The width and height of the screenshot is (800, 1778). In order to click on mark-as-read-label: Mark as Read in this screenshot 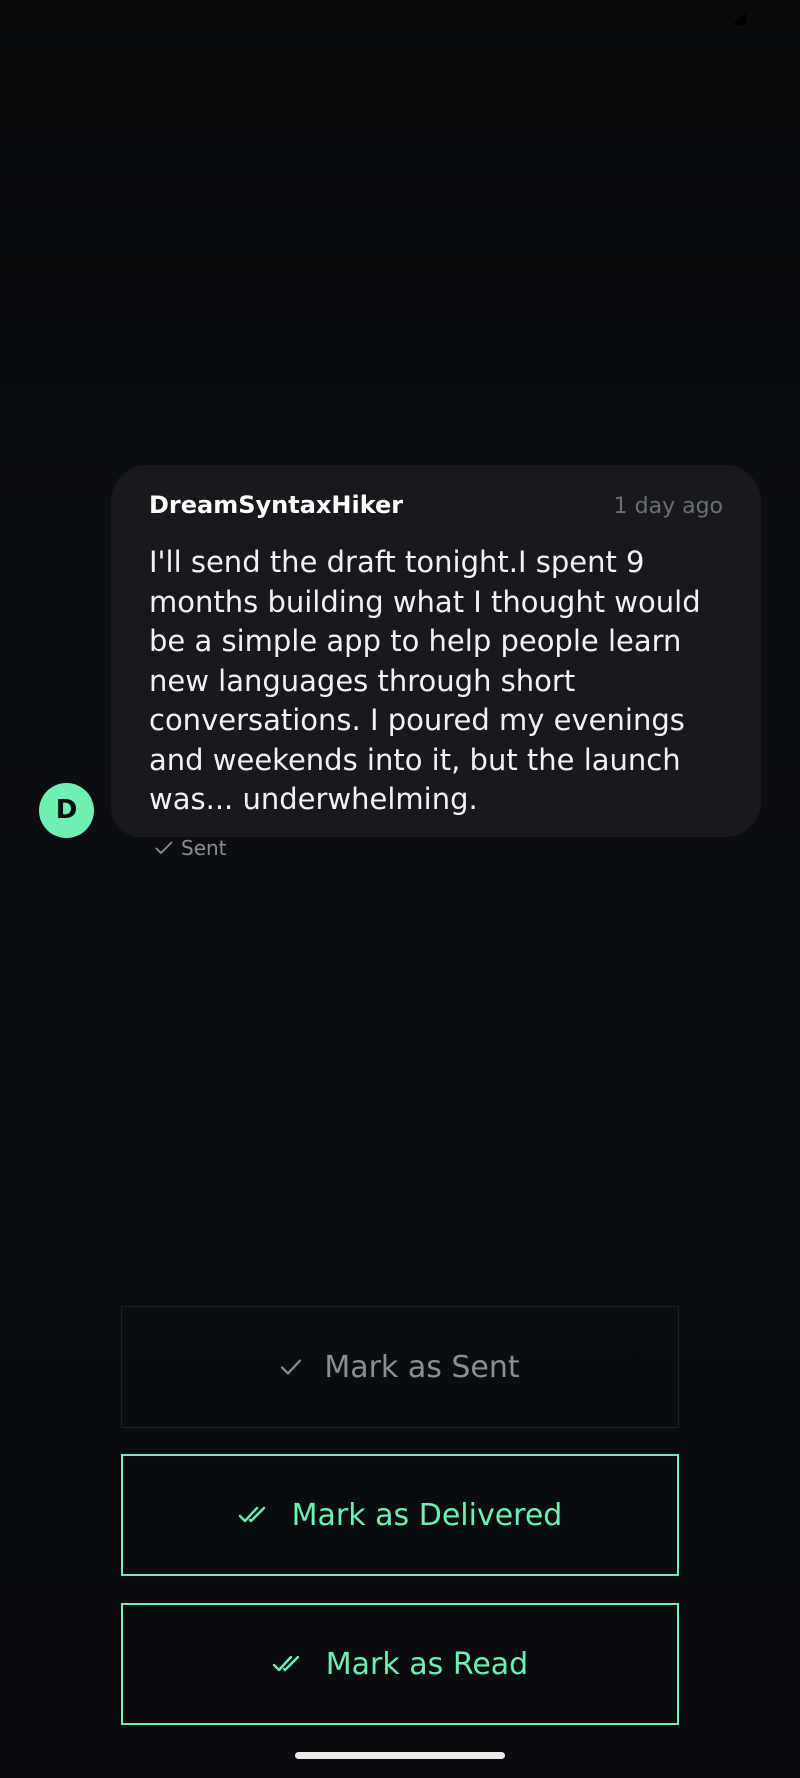, I will do `click(427, 1664)`.